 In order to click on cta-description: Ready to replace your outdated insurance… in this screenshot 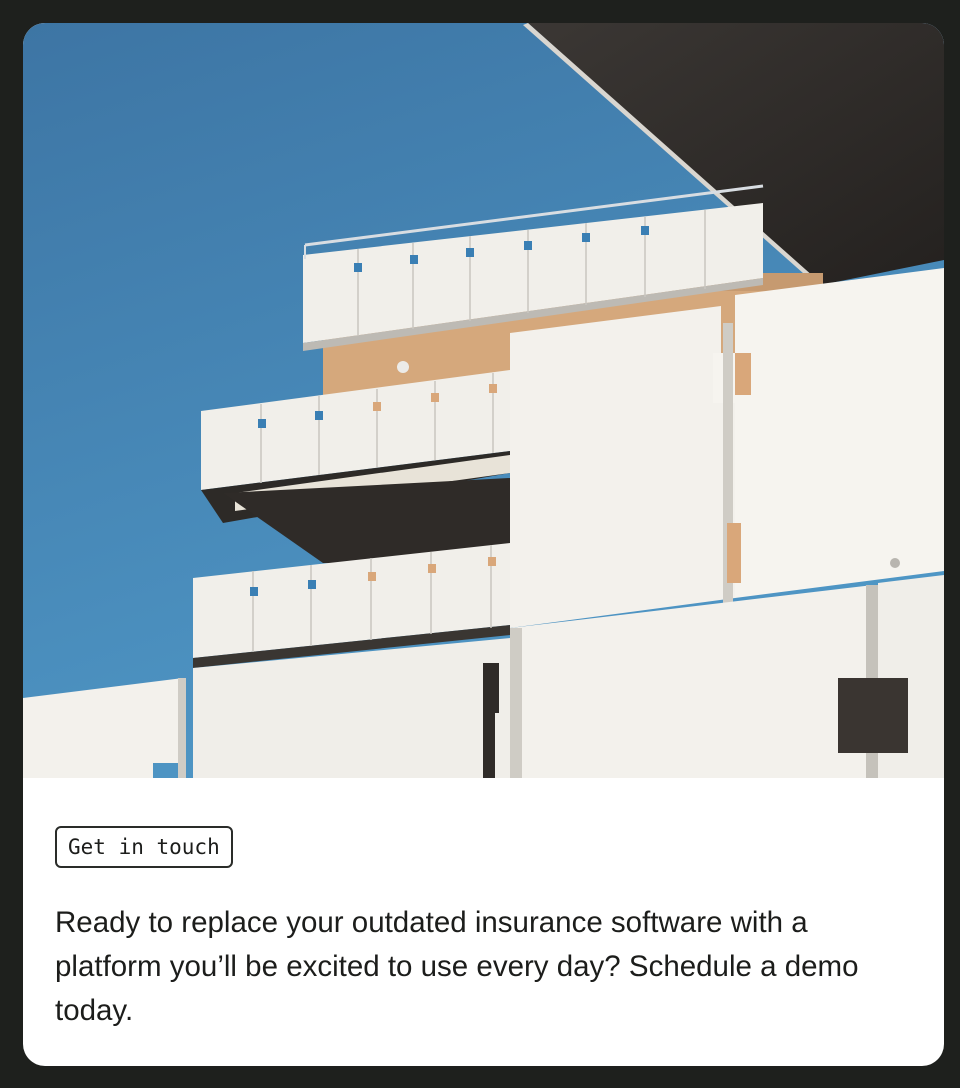, I will do `click(457, 966)`.